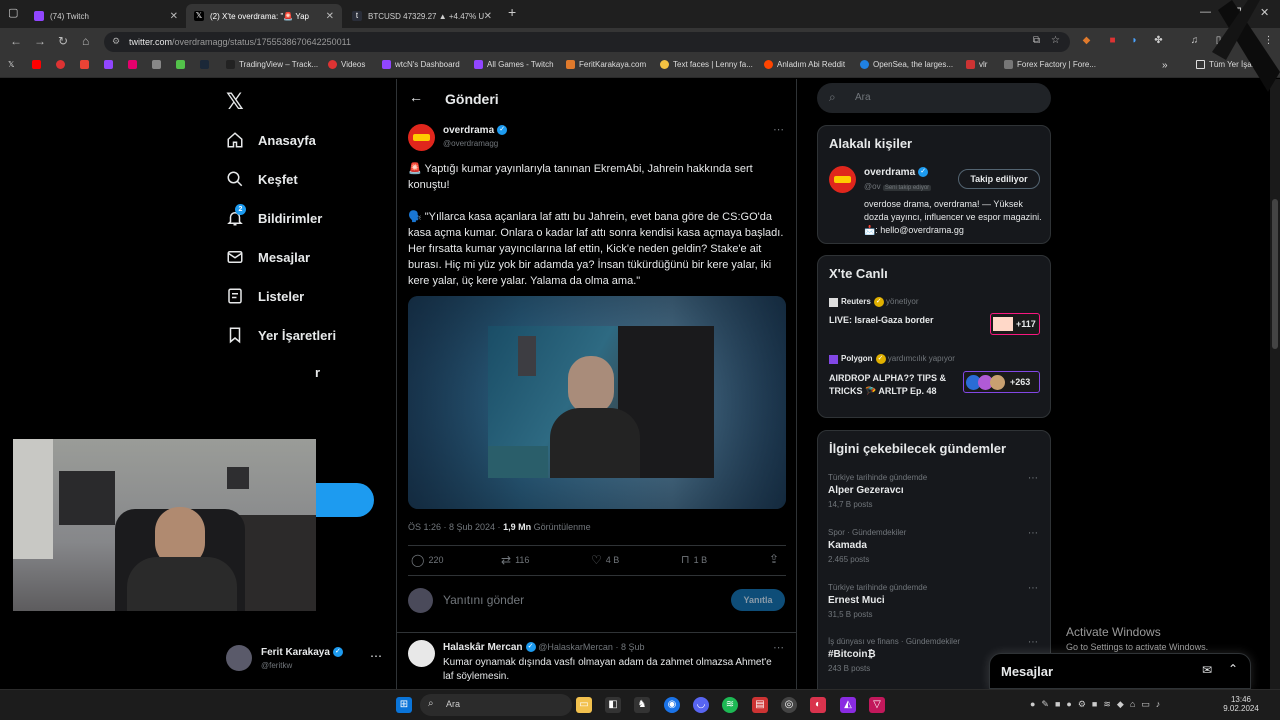 Image resolution: width=1280 pixels, height=720 pixels. Describe the element at coordinates (672, 705) in the screenshot. I see `chrome-icon: ◉` at that location.